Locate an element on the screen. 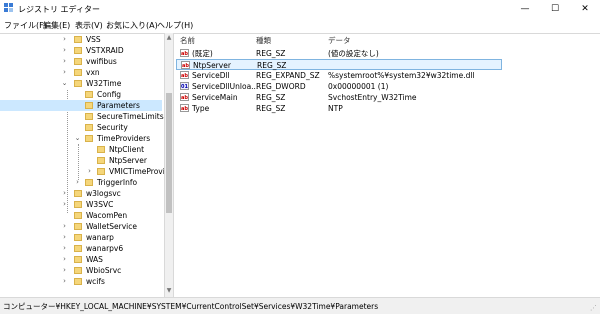 This screenshot has width=600, height=314. resize-grip-icon: ⋰ is located at coordinates (594, 308).